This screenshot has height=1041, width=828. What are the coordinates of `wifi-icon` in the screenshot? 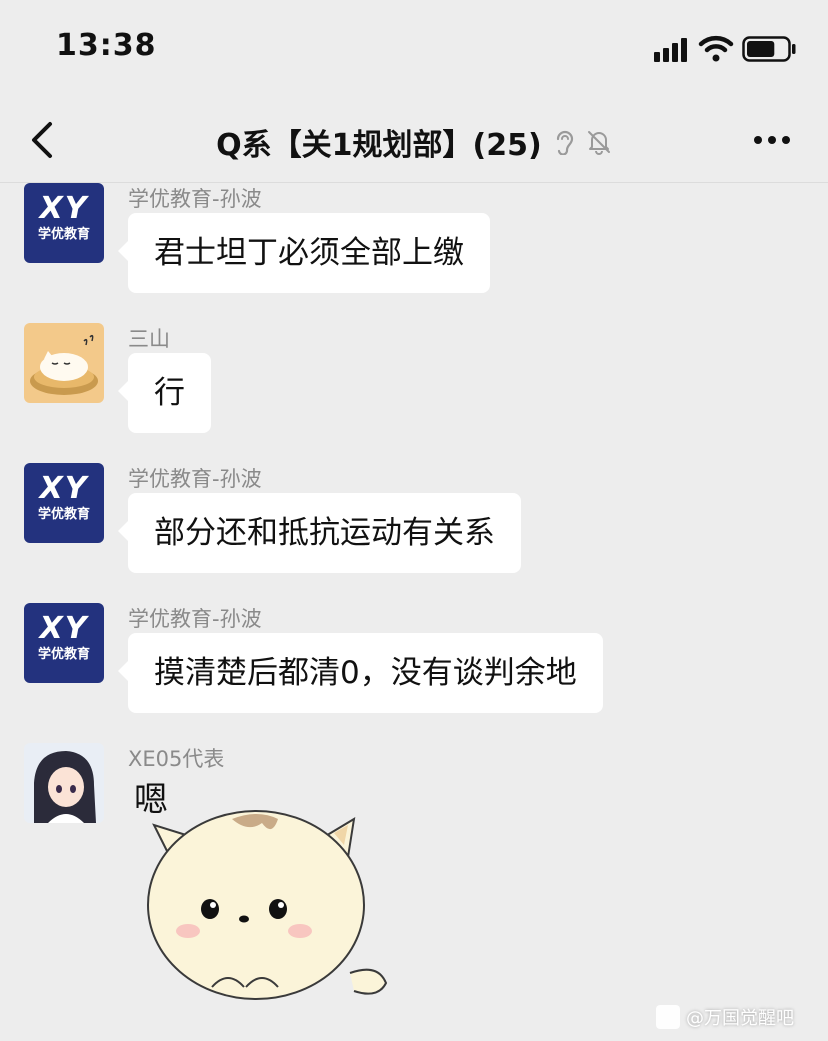 It's located at (716, 48).